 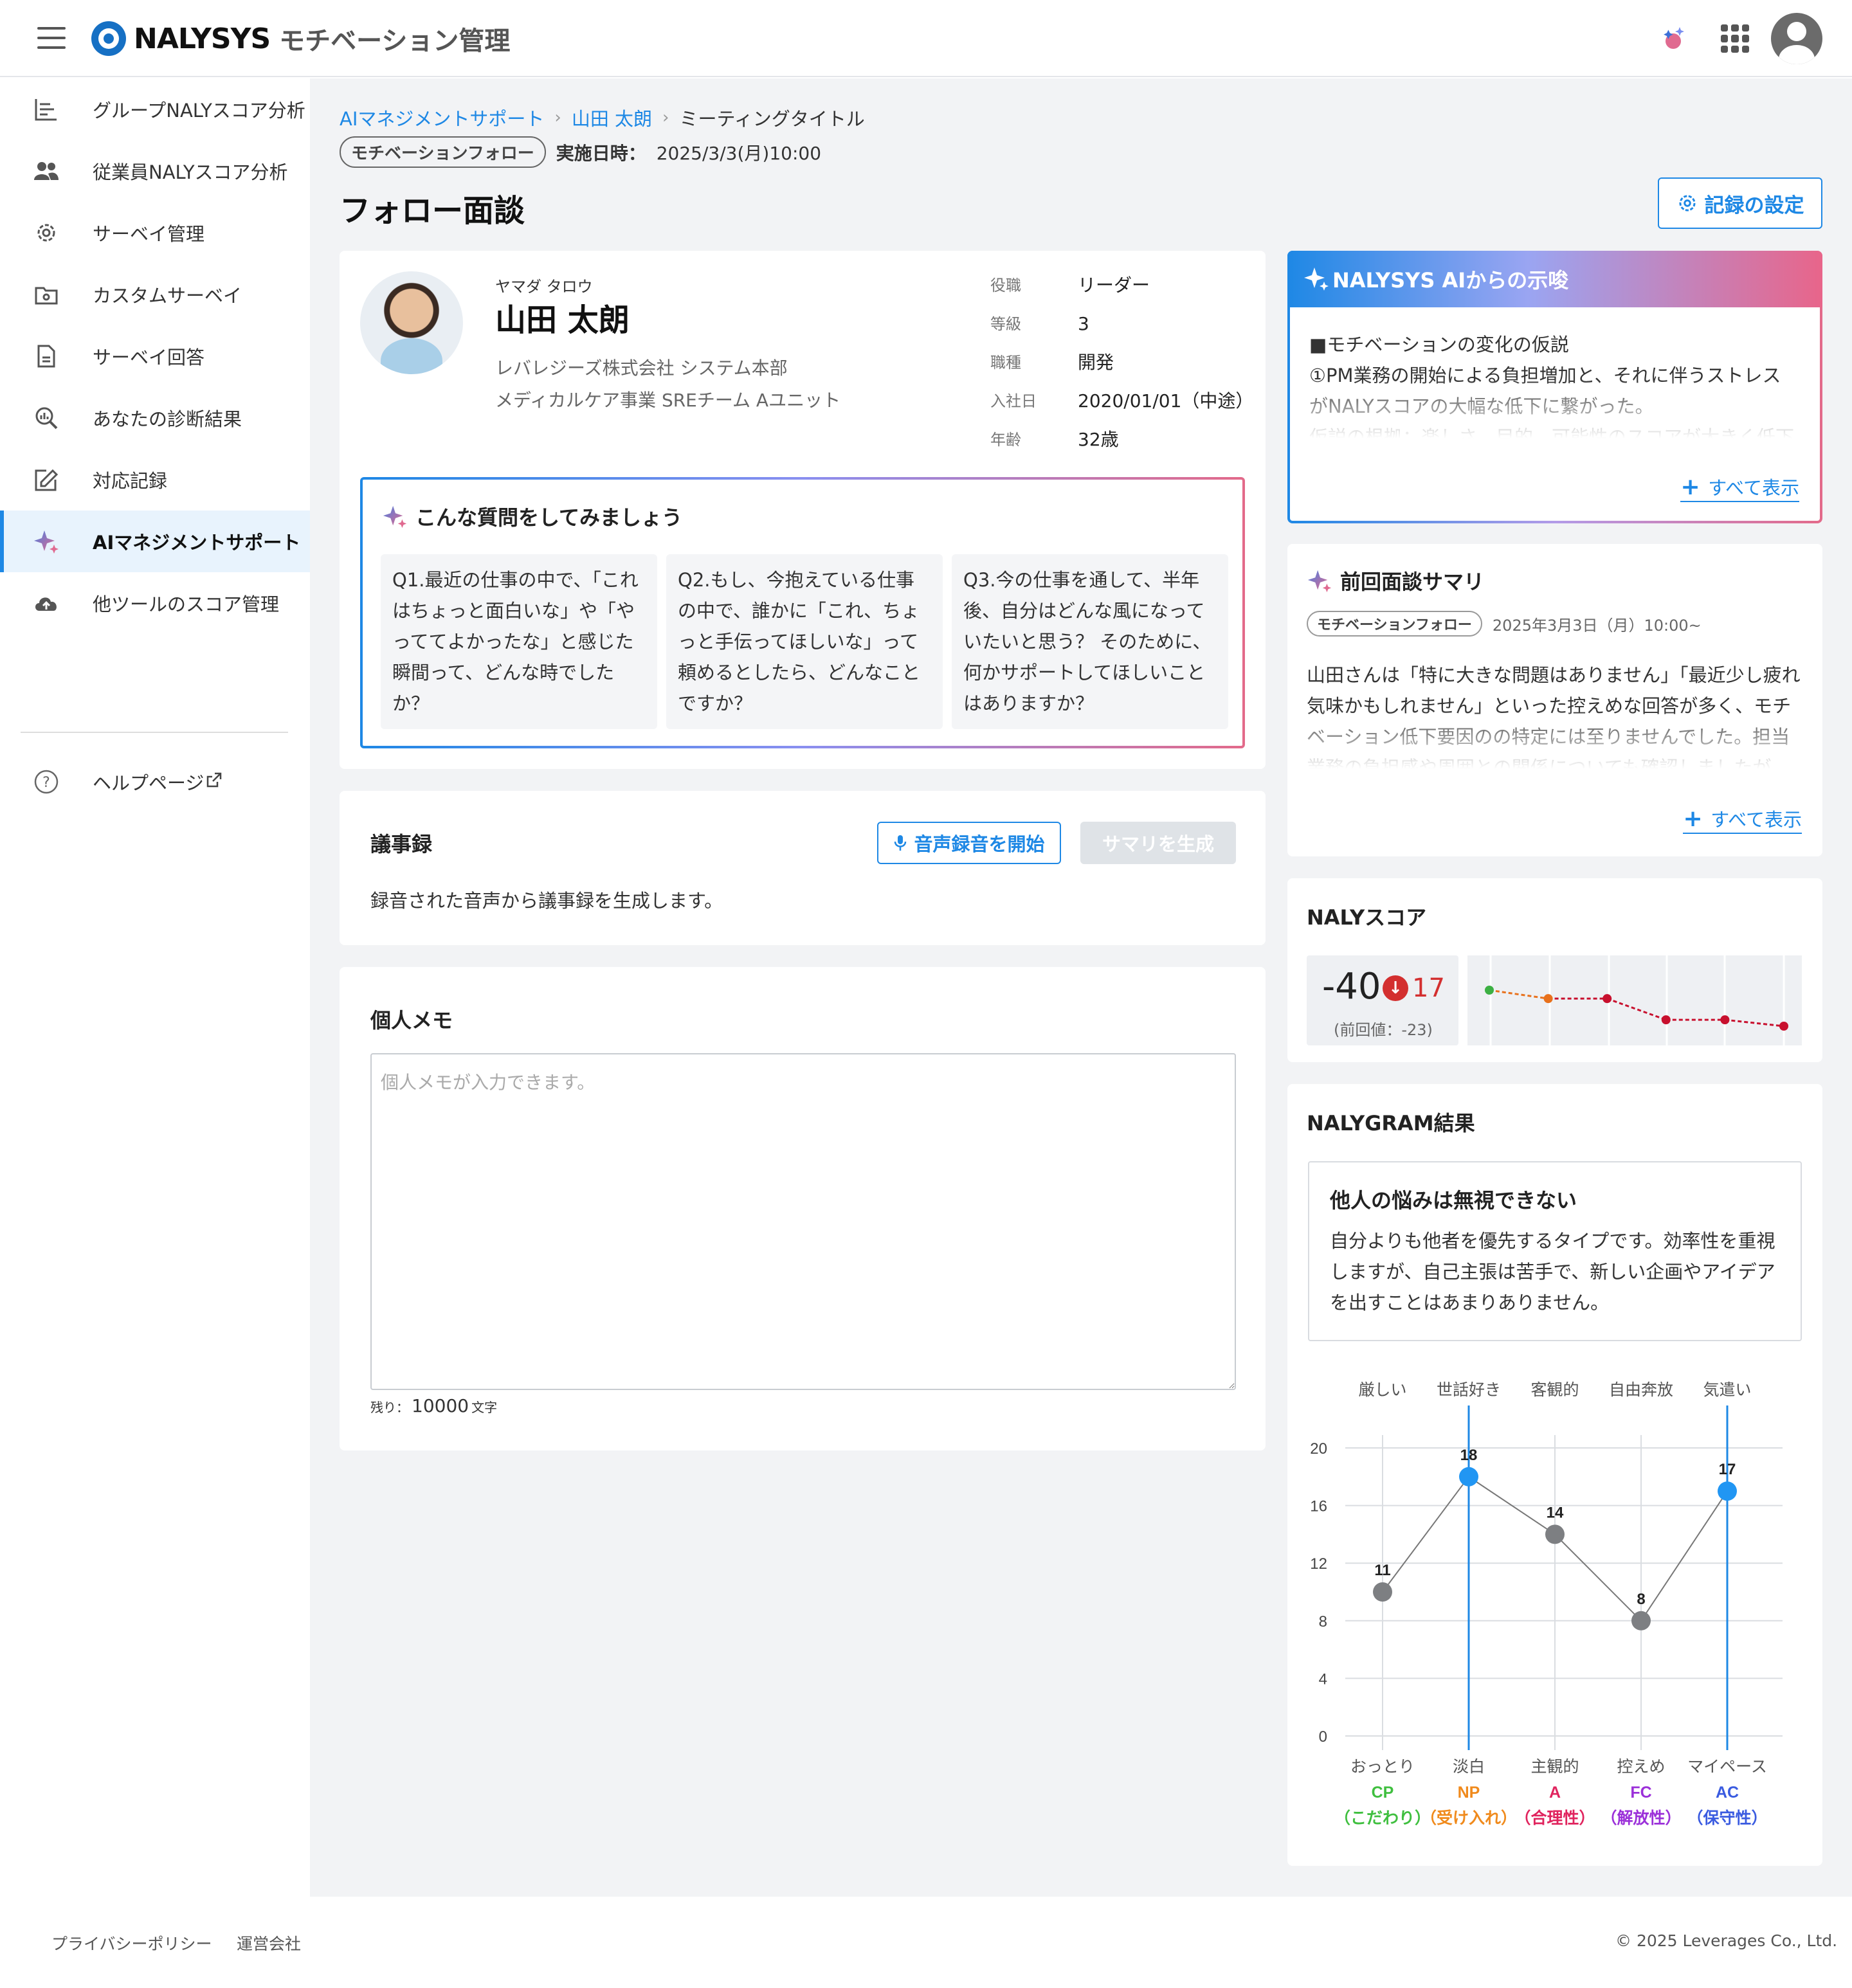 What do you see at coordinates (1641, 1767) in the screenshot?
I see `bottom-label: 控えめ` at bounding box center [1641, 1767].